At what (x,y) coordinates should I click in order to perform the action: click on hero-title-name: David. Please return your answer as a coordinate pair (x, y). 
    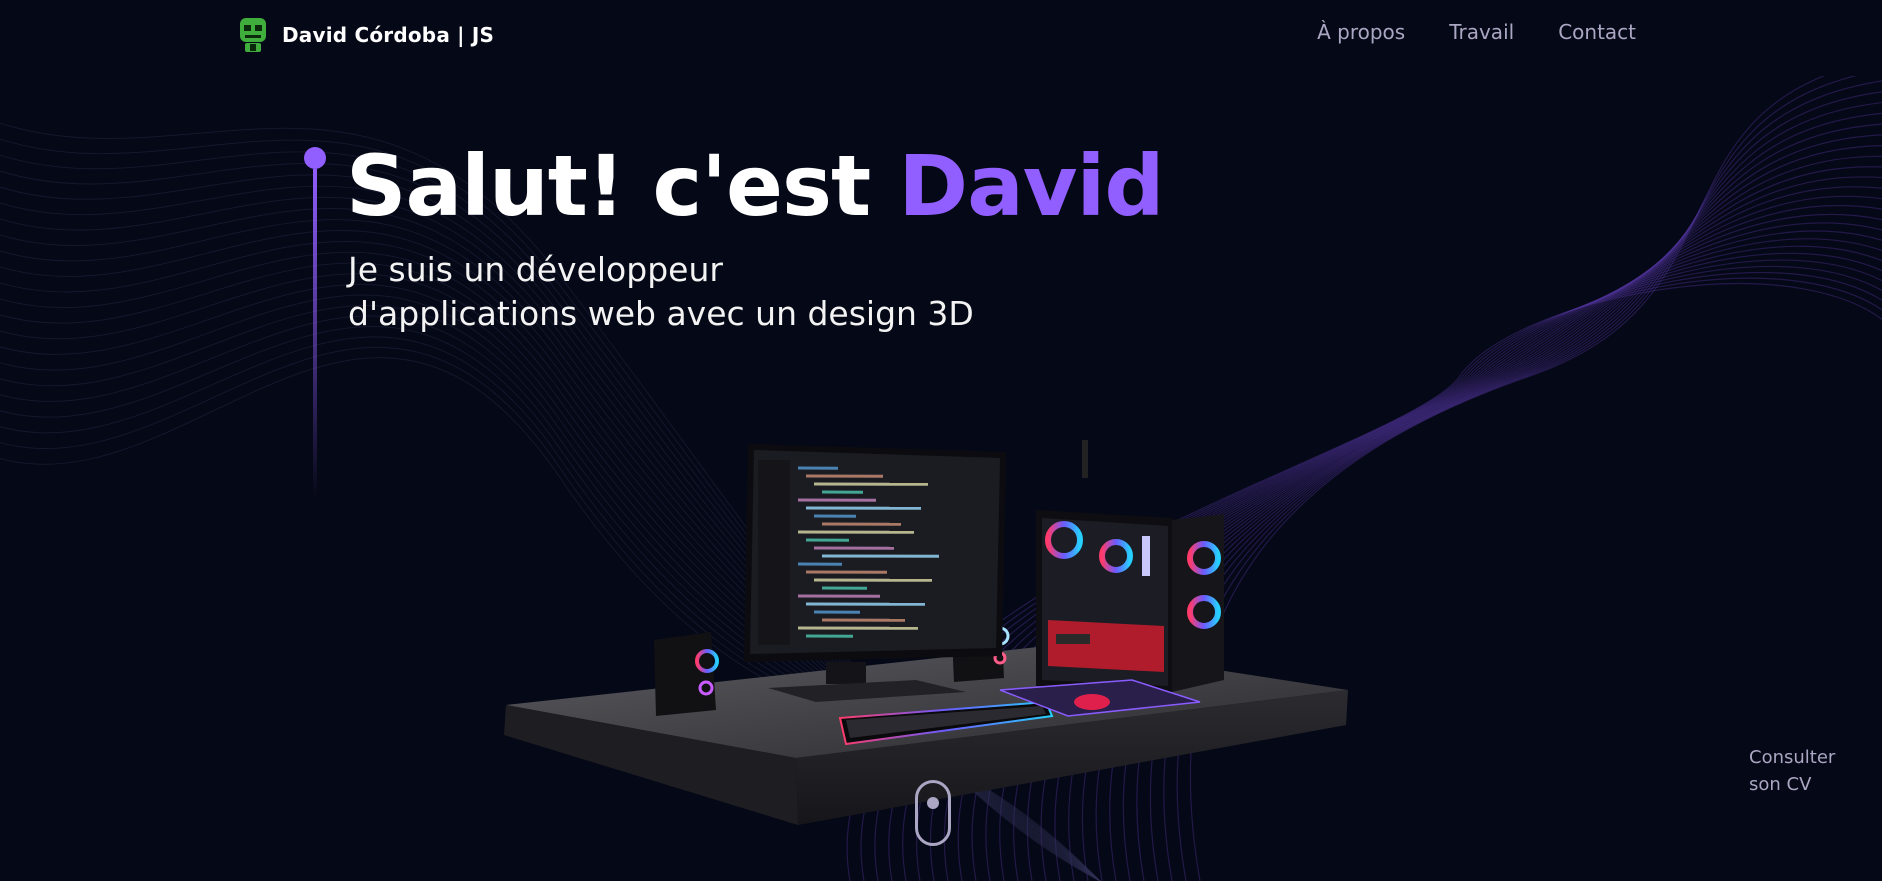
    Looking at the image, I should click on (1031, 186).